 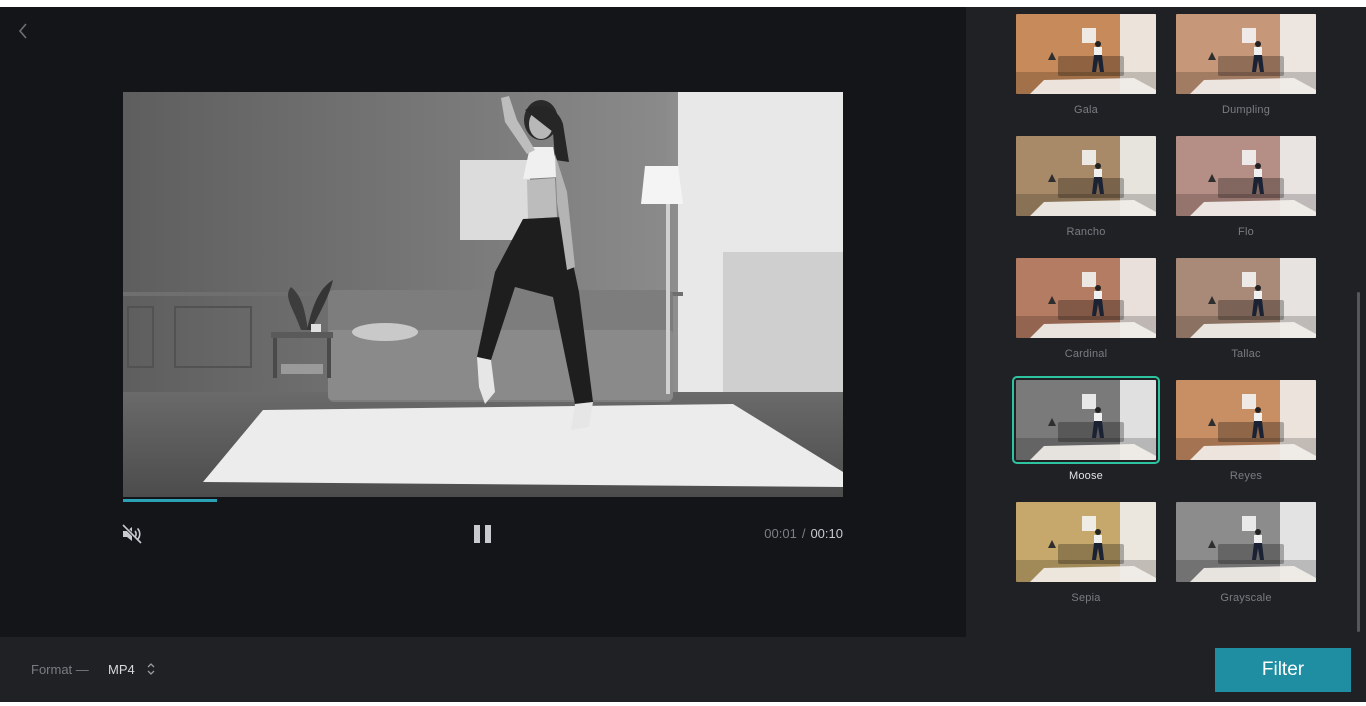 I want to click on filter-option-dumpling: Dumpling, so click(x=1246, y=65).